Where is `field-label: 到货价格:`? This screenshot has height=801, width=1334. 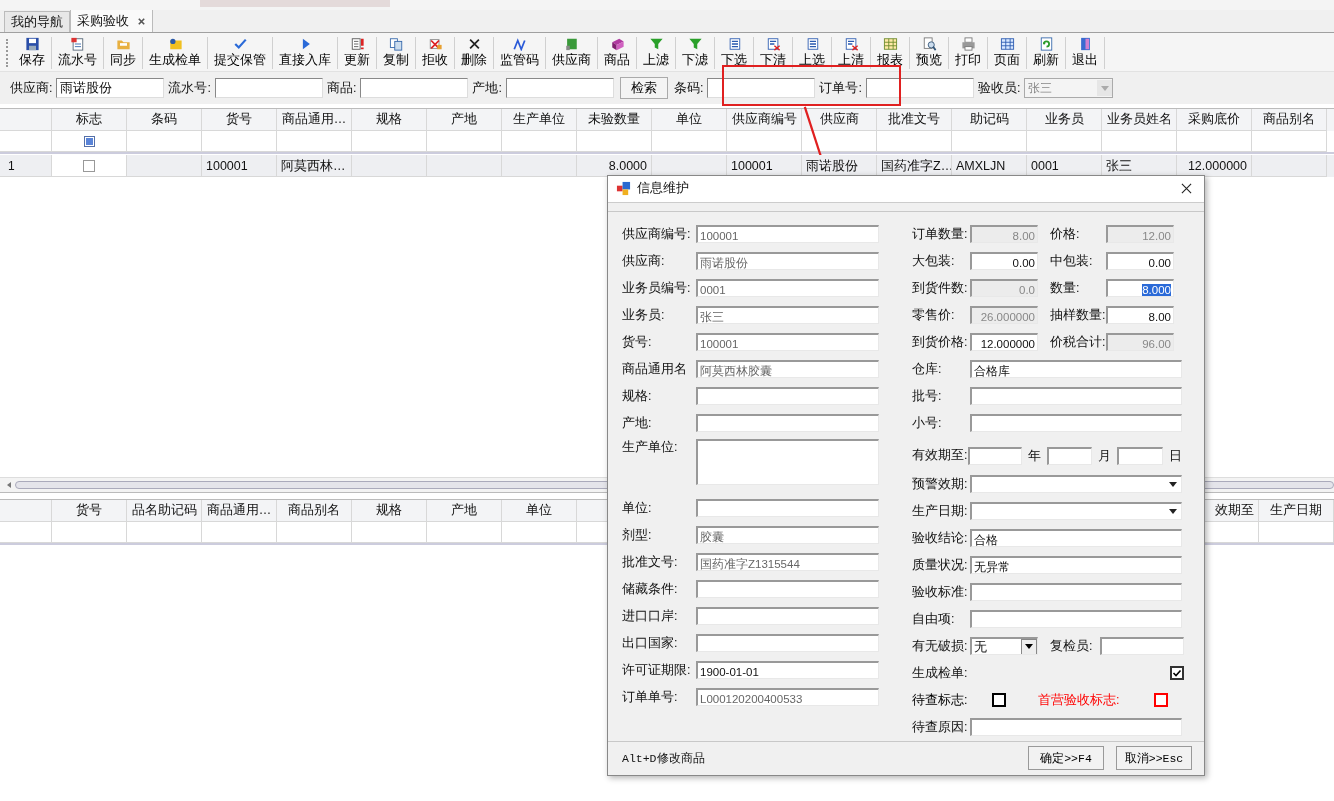 field-label: 到货价格: is located at coordinates (940, 342).